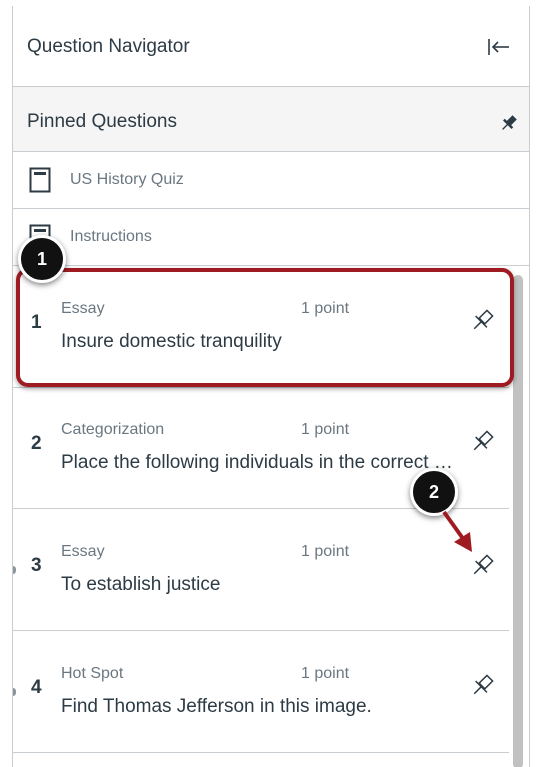  I want to click on scrollbar, so click(519, 517).